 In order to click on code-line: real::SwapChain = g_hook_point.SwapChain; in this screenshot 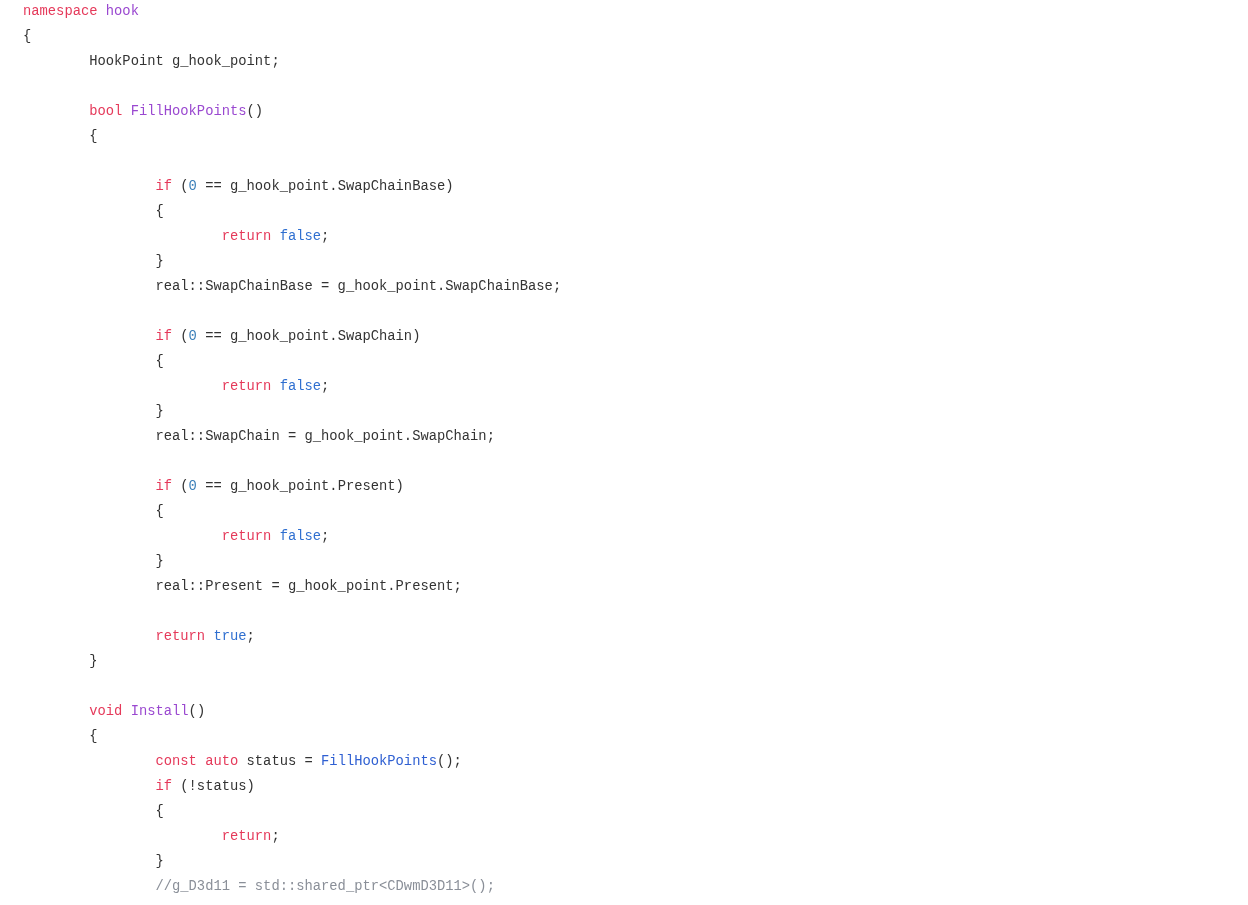, I will do `click(324, 436)`.